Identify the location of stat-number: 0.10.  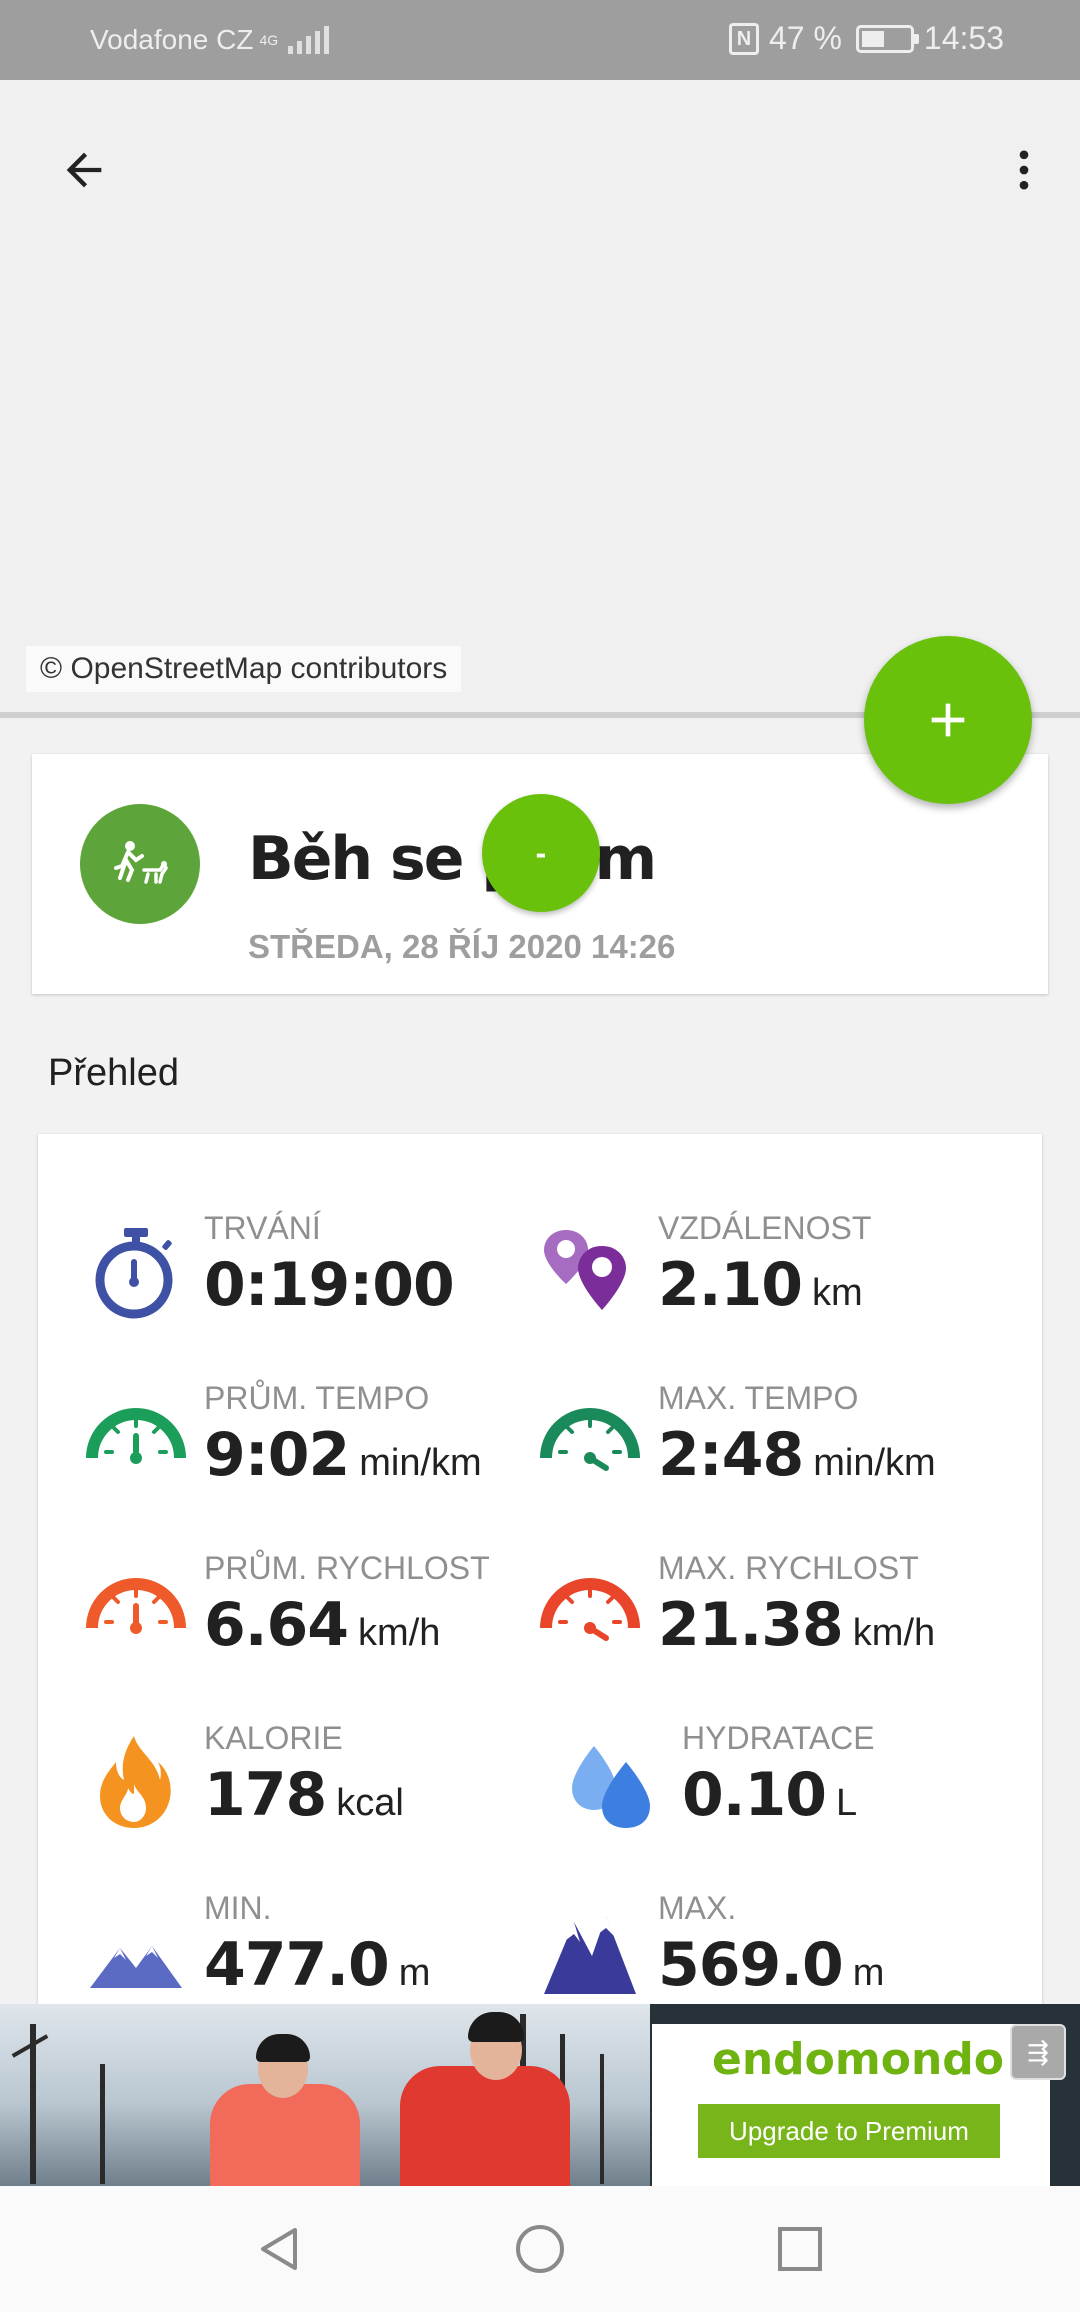
(754, 1795).